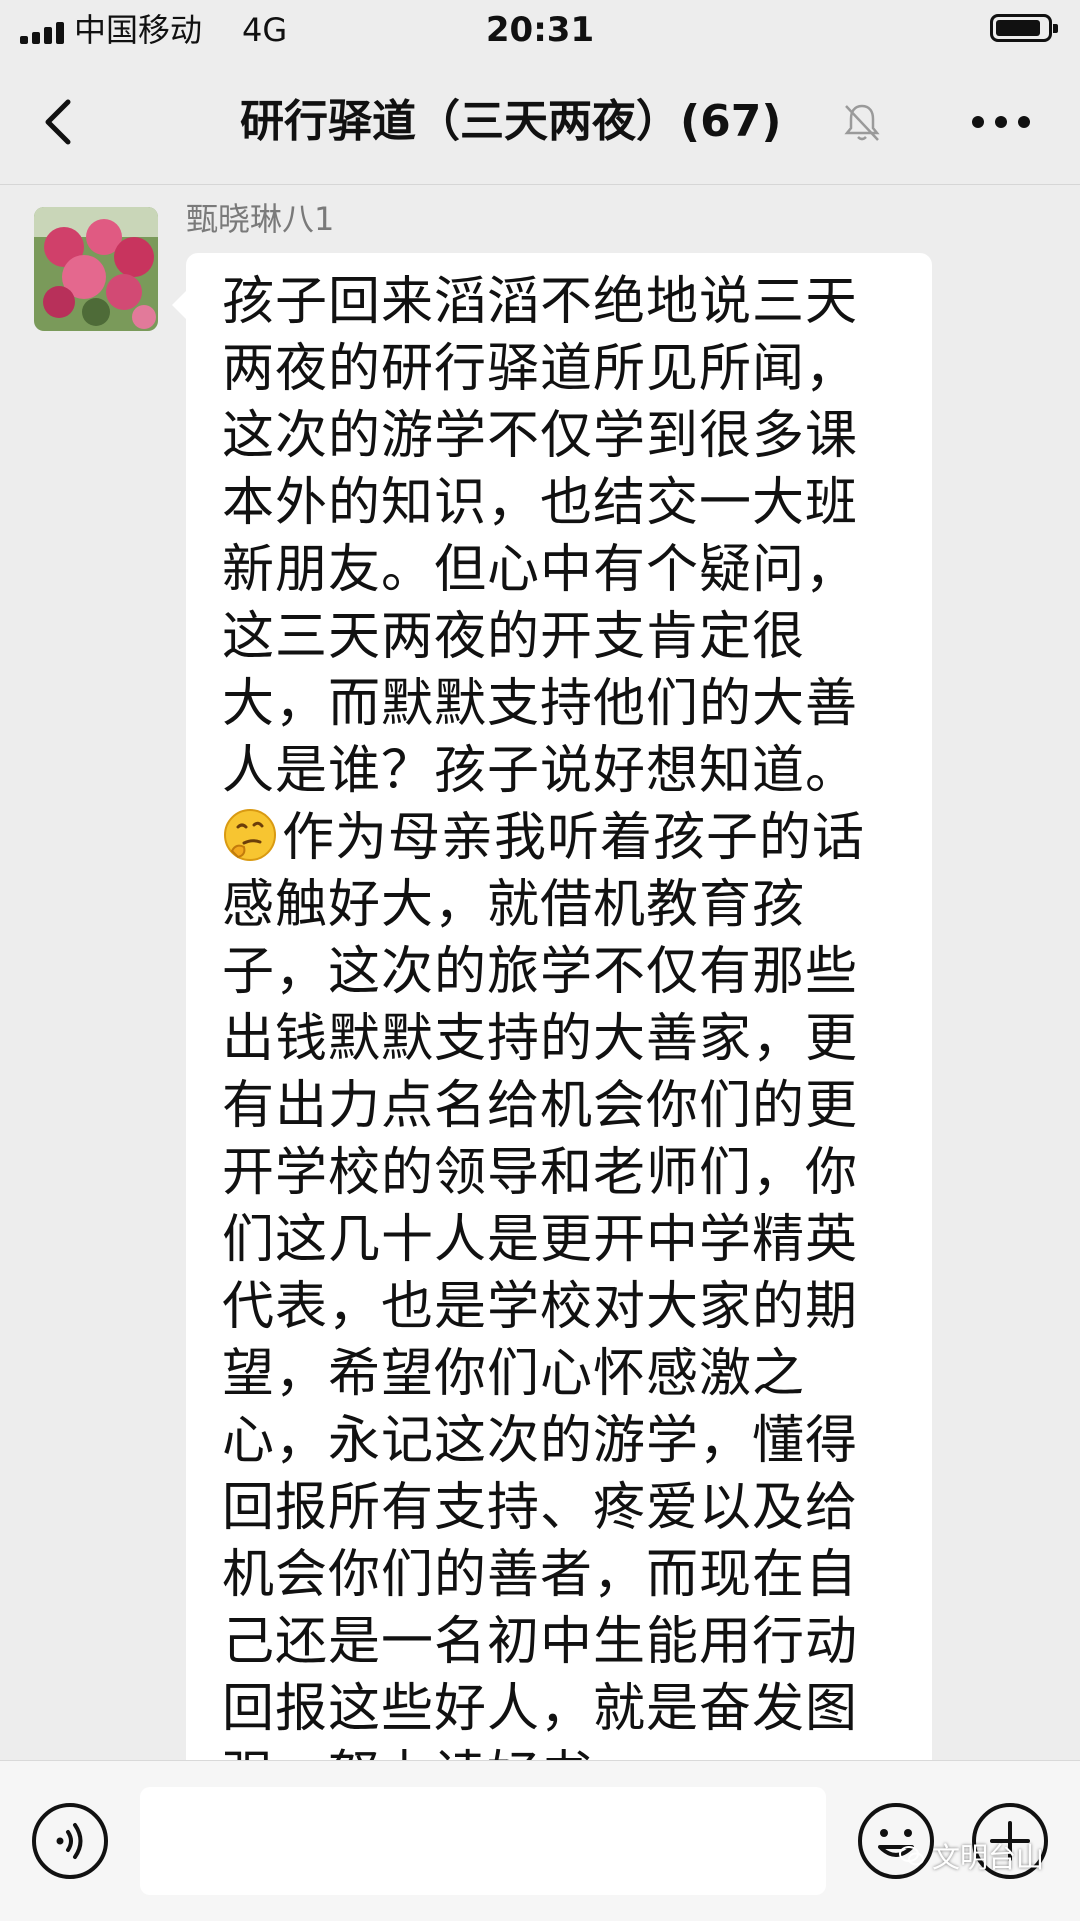 This screenshot has height=1921, width=1080. I want to click on chat-header: 研行驿道（三天两夜）(67), so click(540, 122).